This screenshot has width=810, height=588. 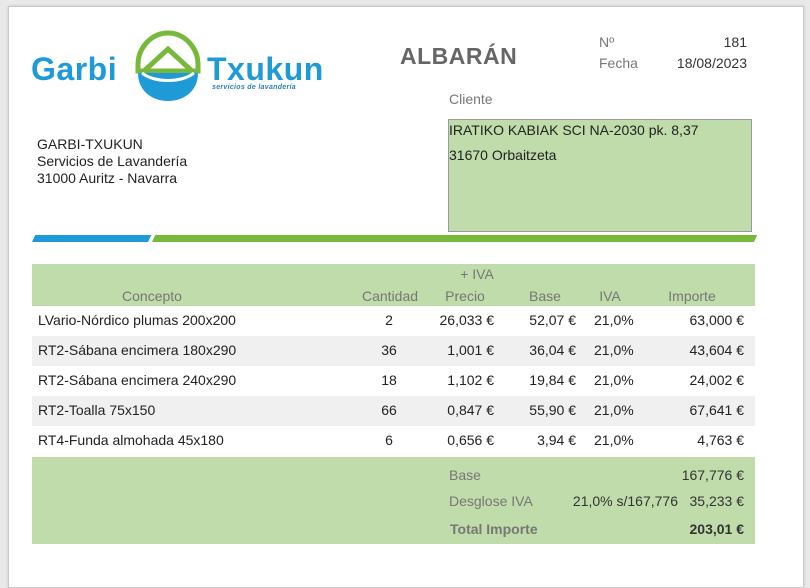 What do you see at coordinates (503, 155) in the screenshot?
I see `client-line-2: 31670 Orbaitzeta` at bounding box center [503, 155].